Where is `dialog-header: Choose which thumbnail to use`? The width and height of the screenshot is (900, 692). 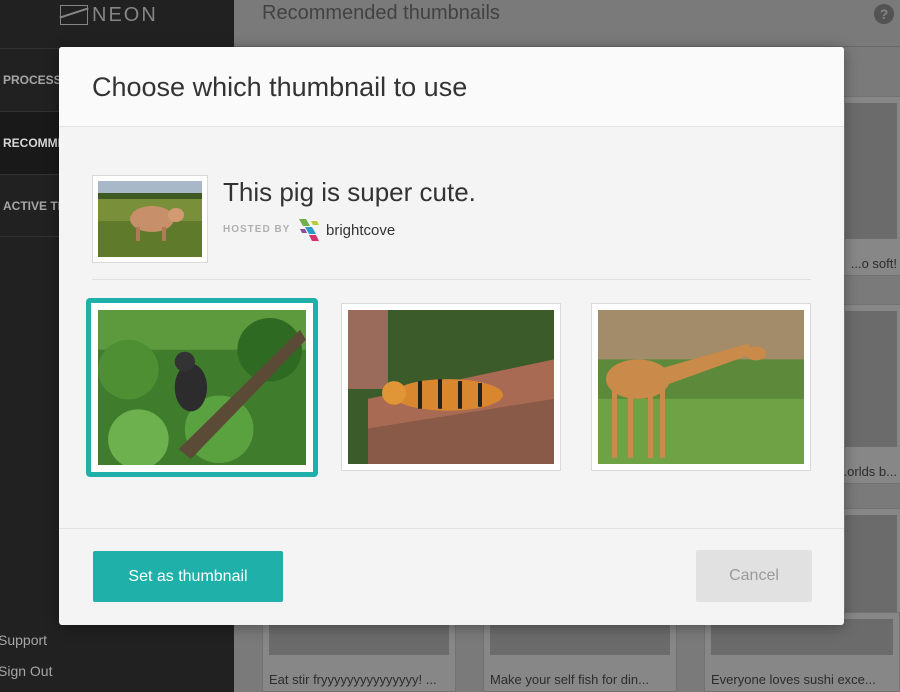 dialog-header: Choose which thumbnail to use is located at coordinates (451, 87).